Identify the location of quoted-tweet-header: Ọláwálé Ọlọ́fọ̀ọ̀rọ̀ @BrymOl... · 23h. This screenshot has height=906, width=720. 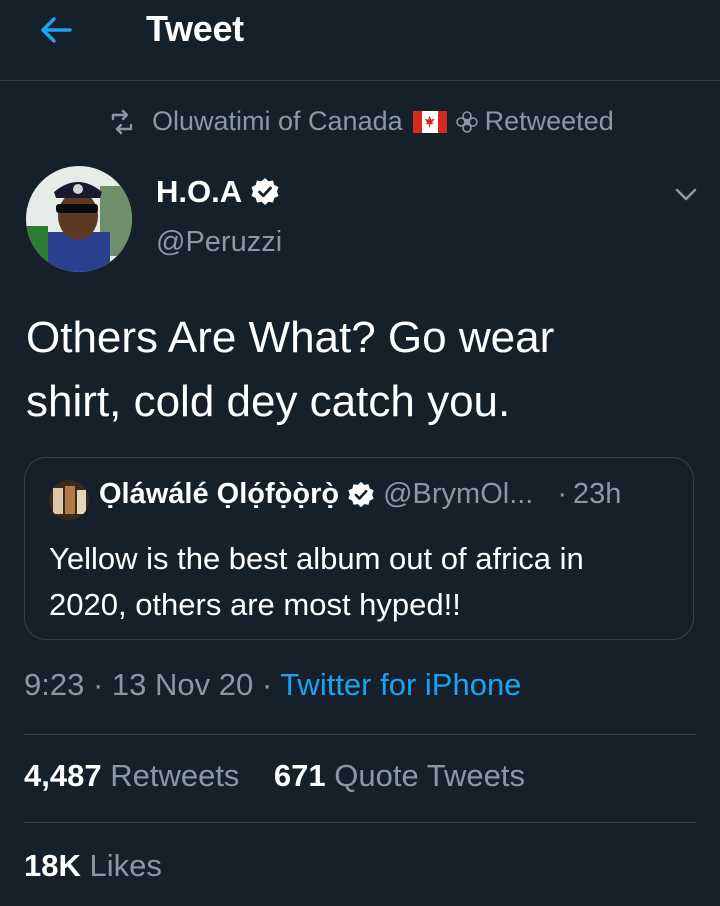
(360, 494).